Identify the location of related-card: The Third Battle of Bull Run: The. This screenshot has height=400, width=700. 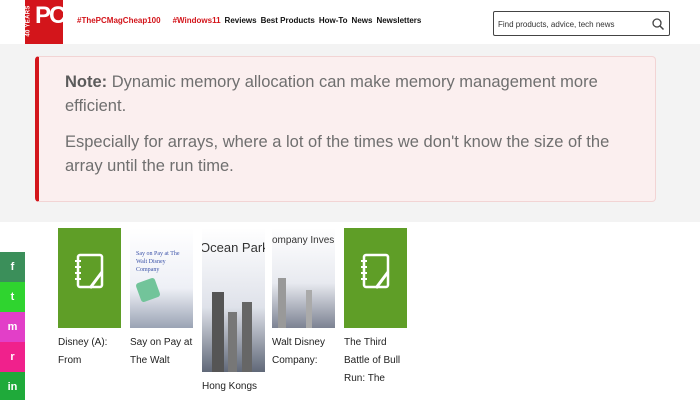
(375, 308).